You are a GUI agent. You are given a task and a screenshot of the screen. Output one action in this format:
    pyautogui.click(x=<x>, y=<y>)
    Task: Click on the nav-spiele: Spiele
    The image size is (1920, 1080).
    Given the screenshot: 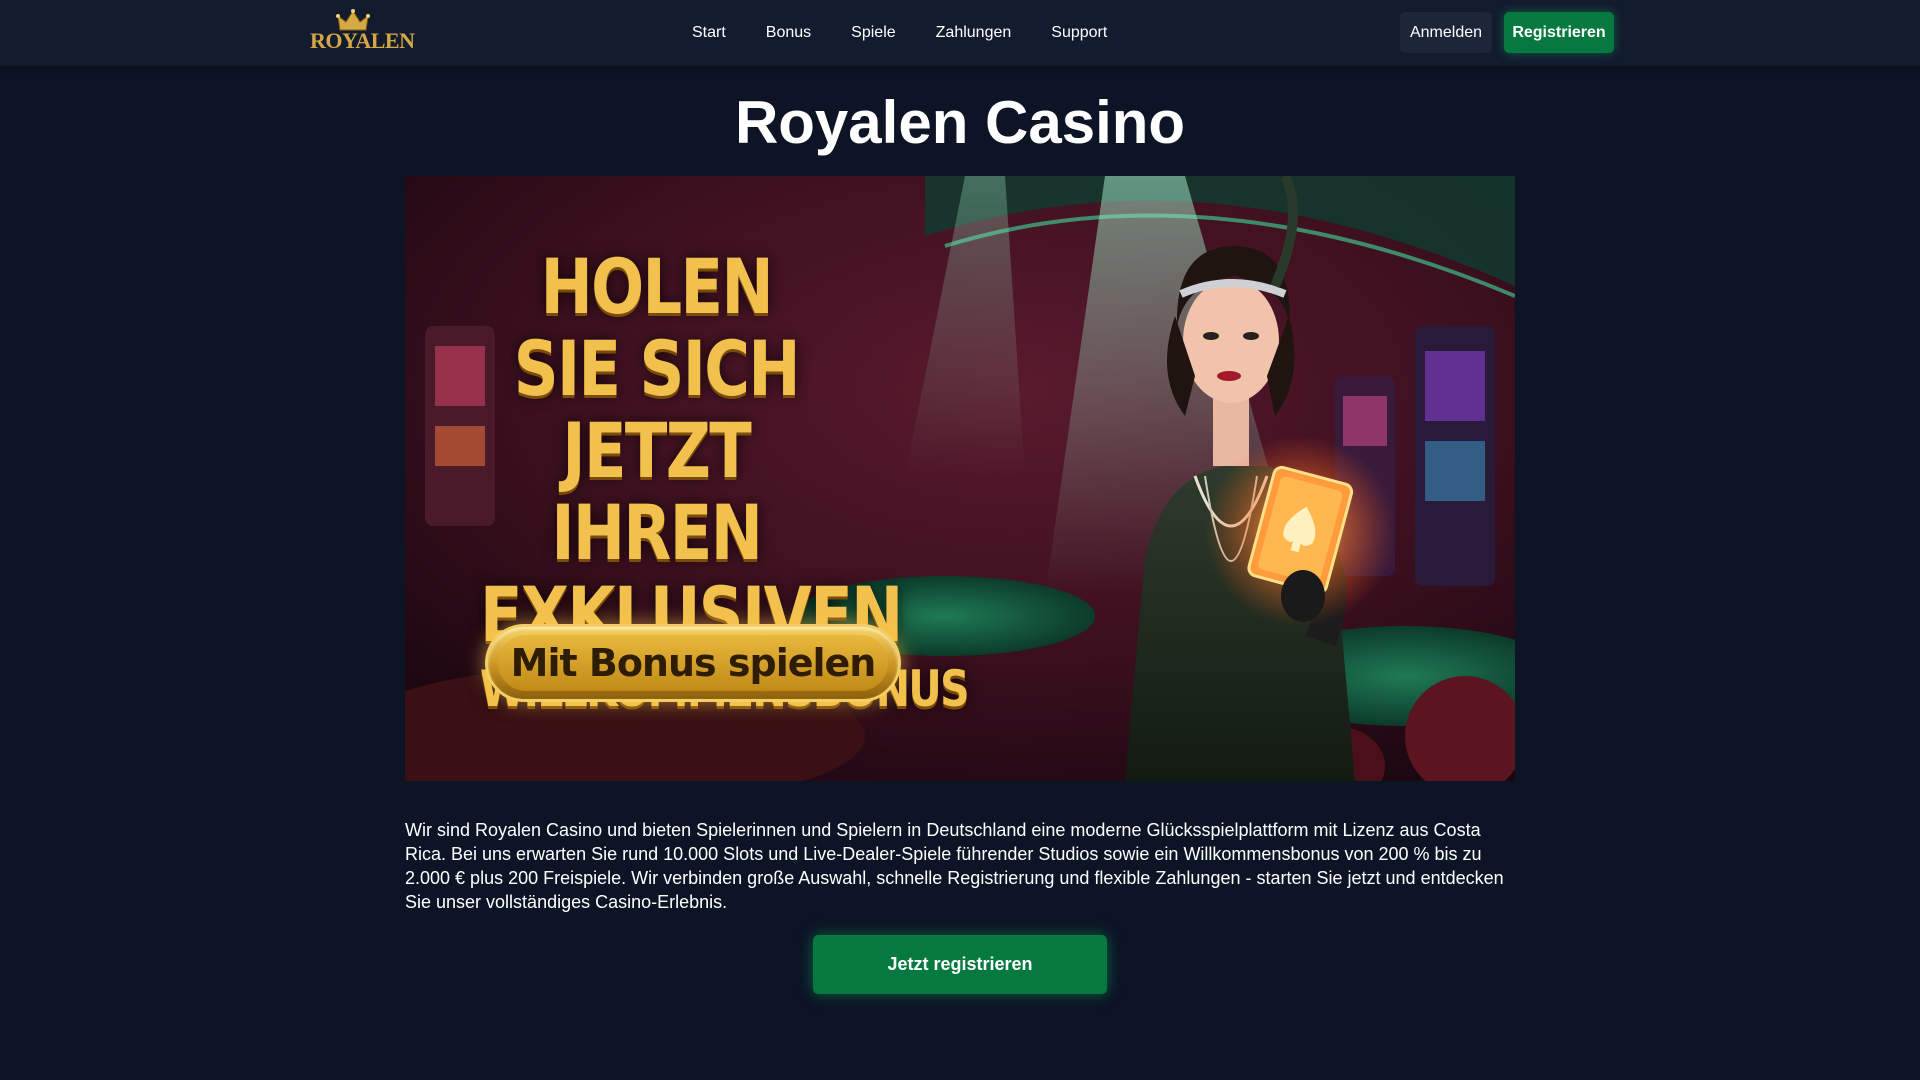 What is the action you would take?
    pyautogui.click(x=873, y=33)
    